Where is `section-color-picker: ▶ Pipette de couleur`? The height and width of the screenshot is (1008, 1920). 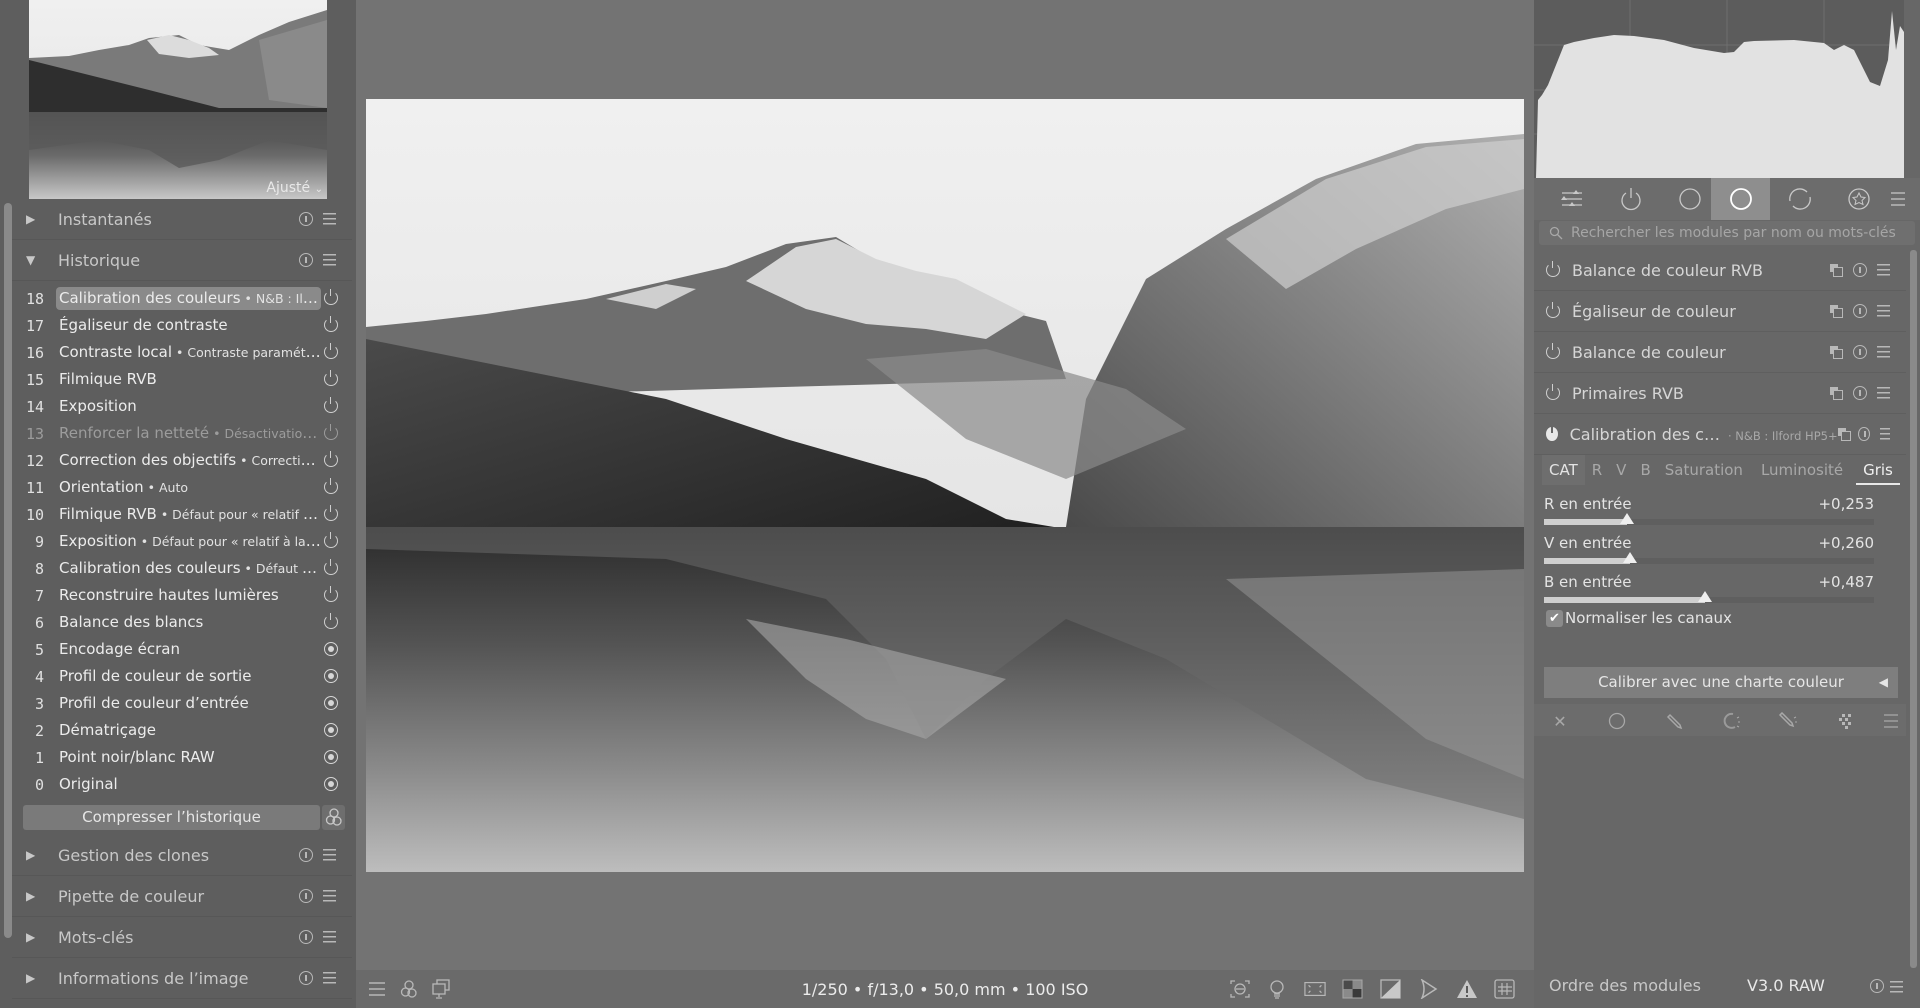
section-color-picker: ▶ Pipette de couleur is located at coordinates (182, 896).